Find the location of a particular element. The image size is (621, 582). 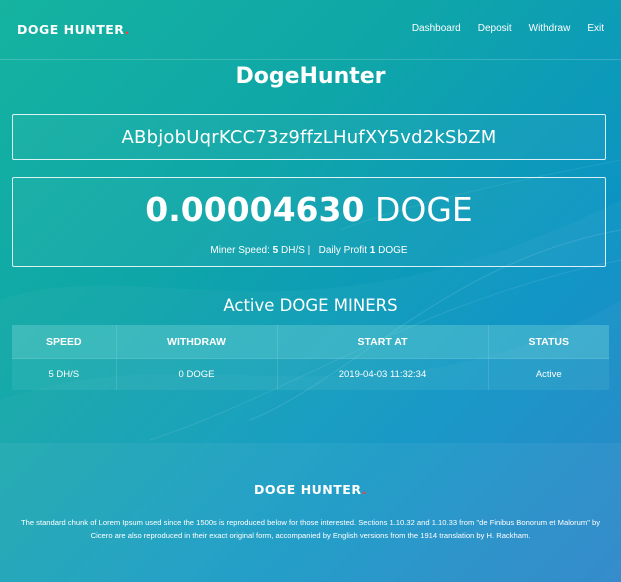

balance-display: 0.00004630 DOGE is located at coordinates (309, 209).